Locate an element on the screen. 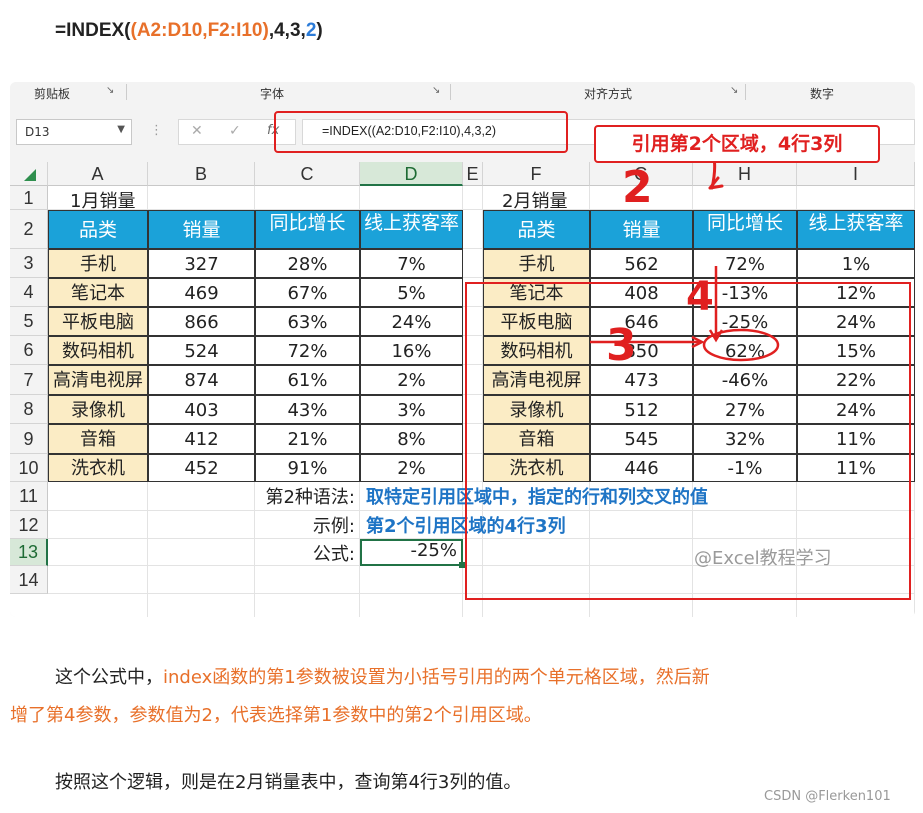  table2-data-cell: 562 is located at coordinates (641, 263).